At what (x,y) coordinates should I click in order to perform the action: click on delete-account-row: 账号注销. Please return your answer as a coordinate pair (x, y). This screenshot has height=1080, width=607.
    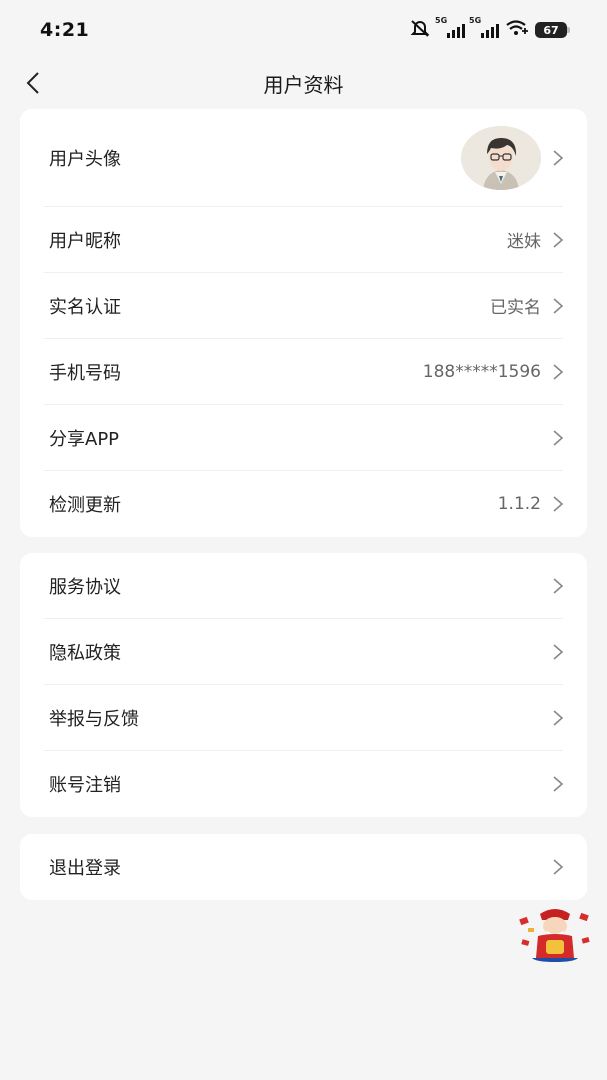
    Looking at the image, I should click on (304, 784).